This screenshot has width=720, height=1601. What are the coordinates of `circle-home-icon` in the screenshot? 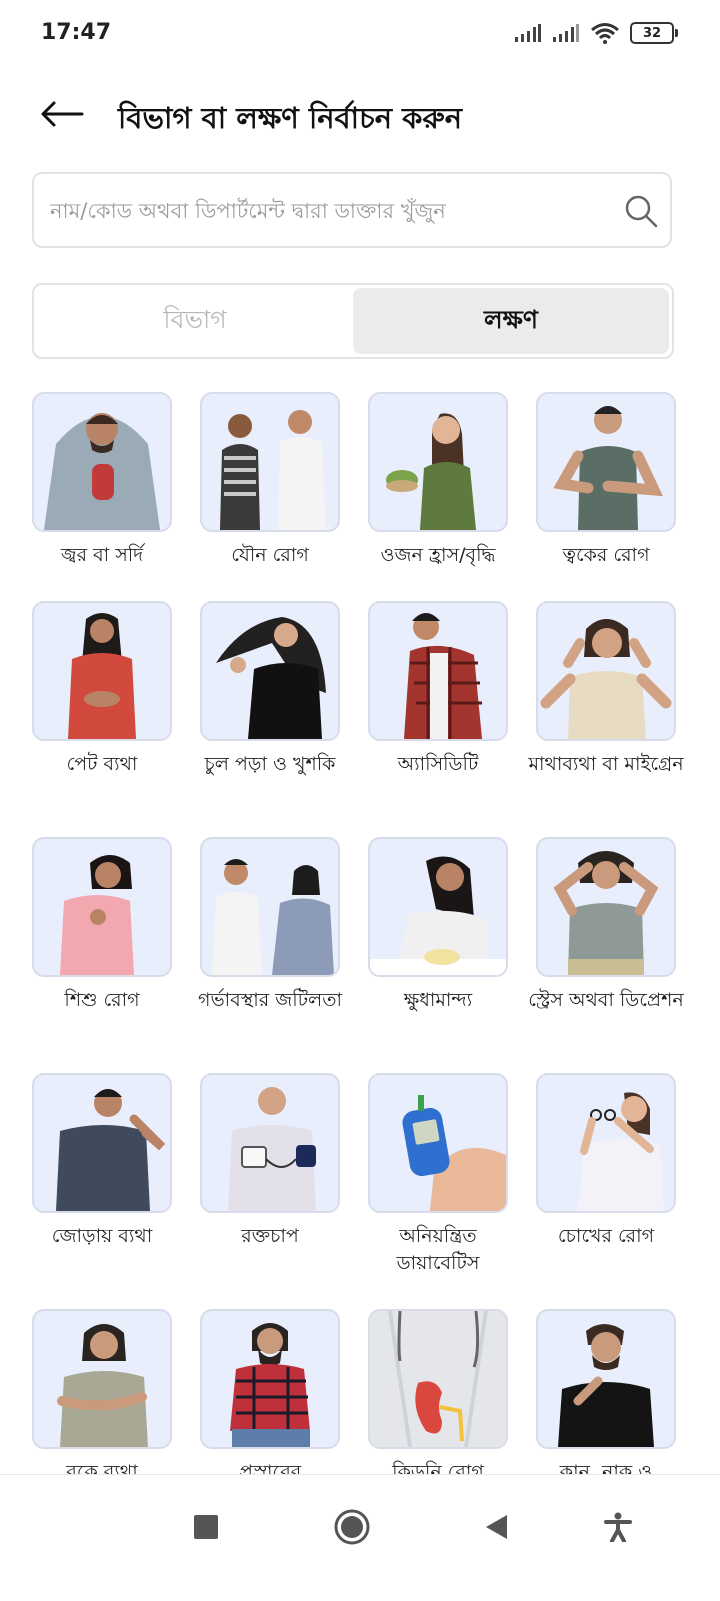 It's located at (352, 1527).